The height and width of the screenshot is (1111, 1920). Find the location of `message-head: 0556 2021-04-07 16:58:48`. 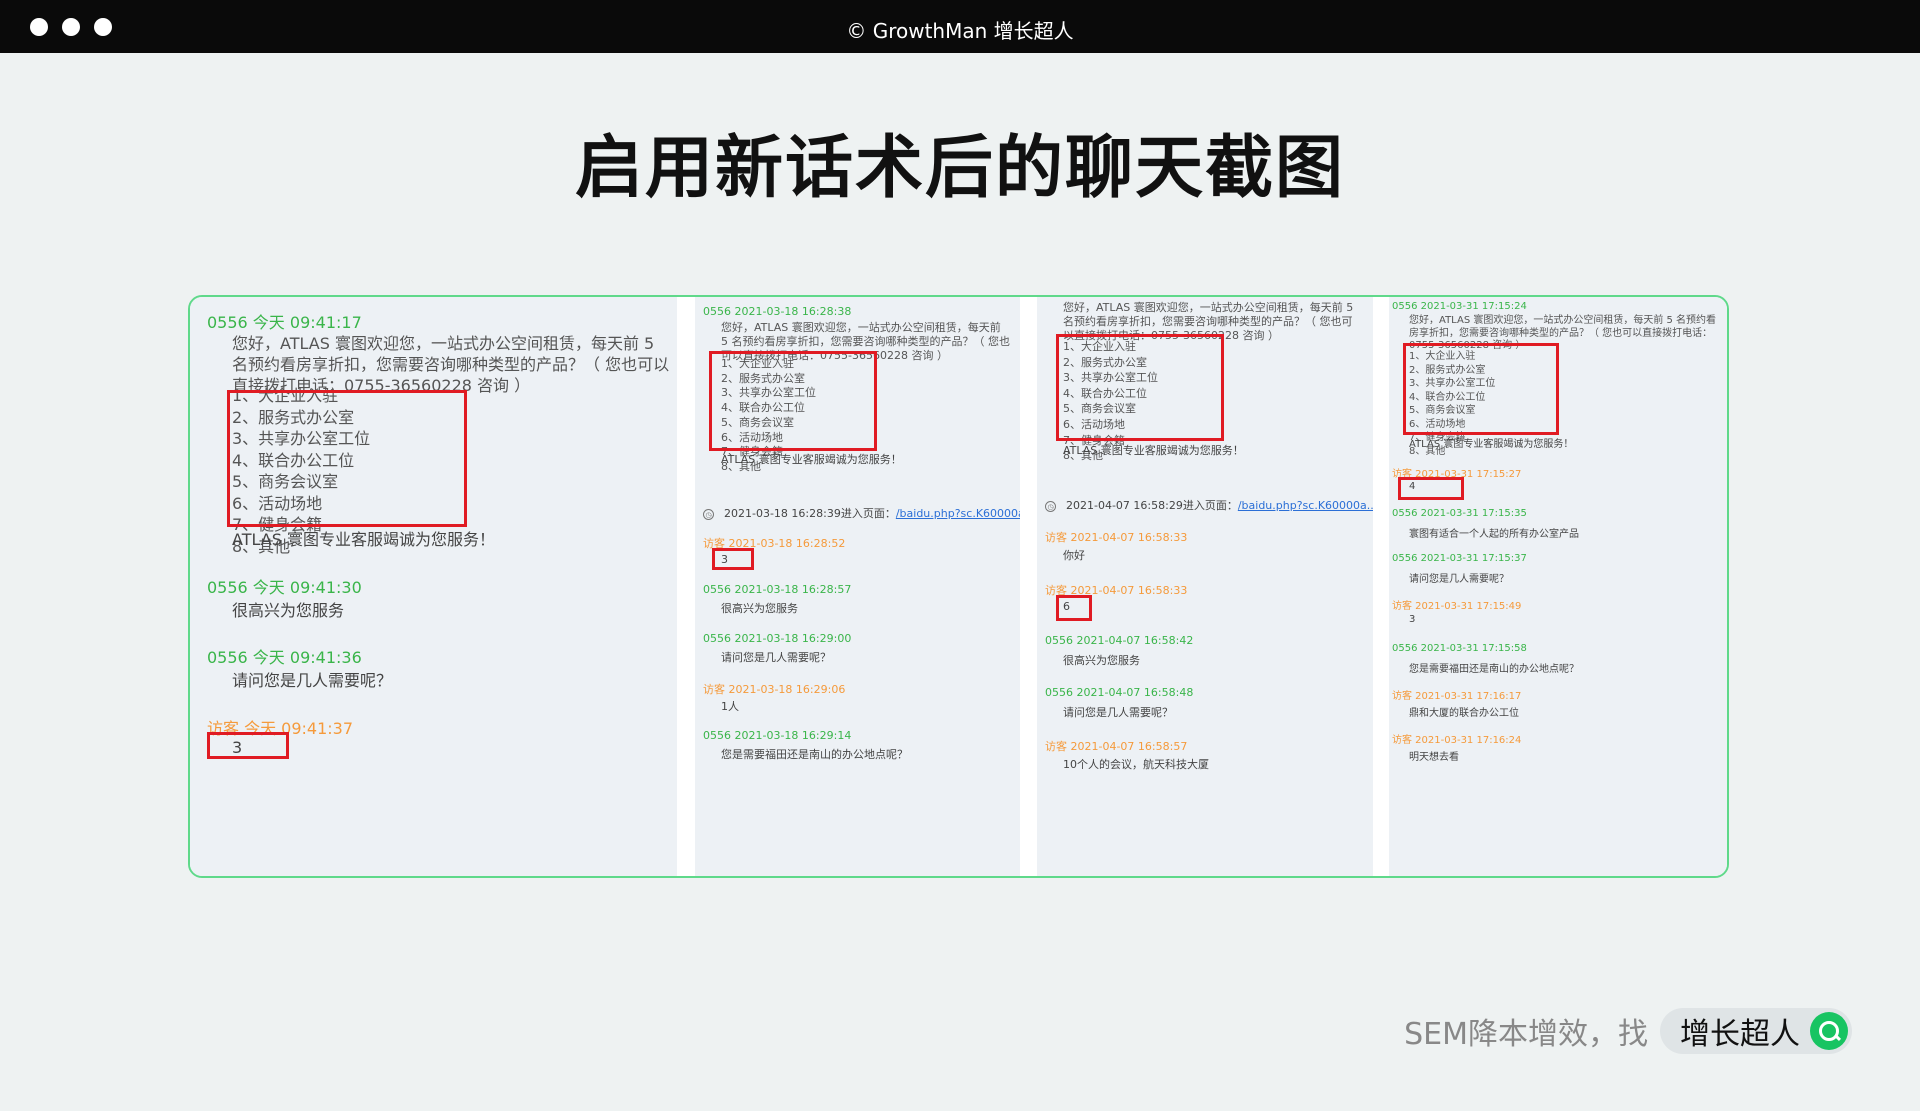

message-head: 0556 2021-04-07 16:58:48 is located at coordinates (1119, 692).